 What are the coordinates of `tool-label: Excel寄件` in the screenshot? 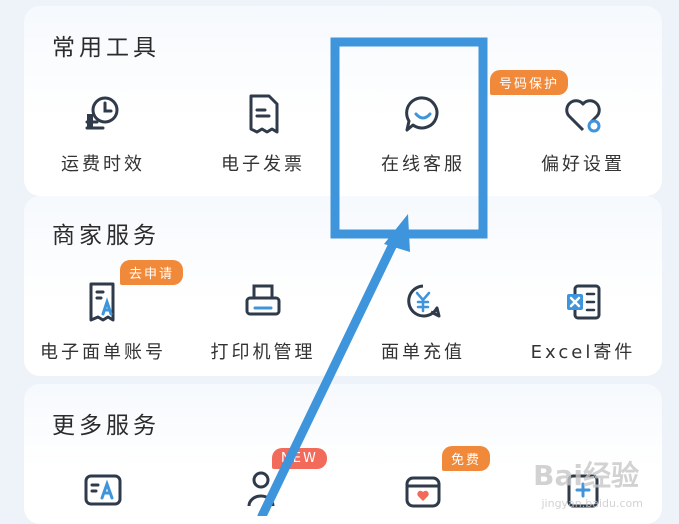 It's located at (583, 352).